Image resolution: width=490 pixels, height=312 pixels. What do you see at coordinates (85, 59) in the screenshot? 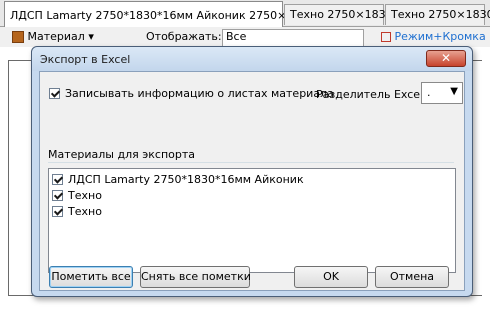
I see `dialog-title: Экспорт в Excel` at bounding box center [85, 59].